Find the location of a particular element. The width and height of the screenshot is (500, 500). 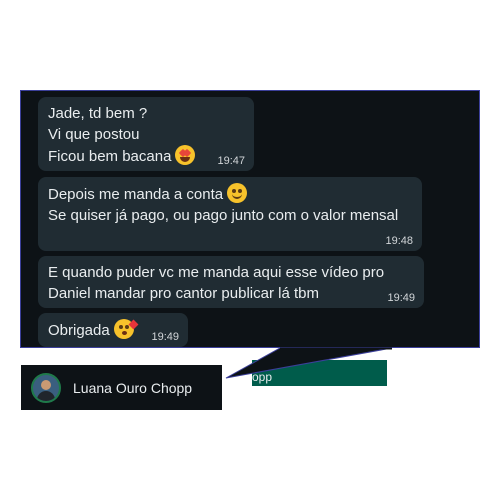

message-timestamp: 19:47 is located at coordinates (231, 161).